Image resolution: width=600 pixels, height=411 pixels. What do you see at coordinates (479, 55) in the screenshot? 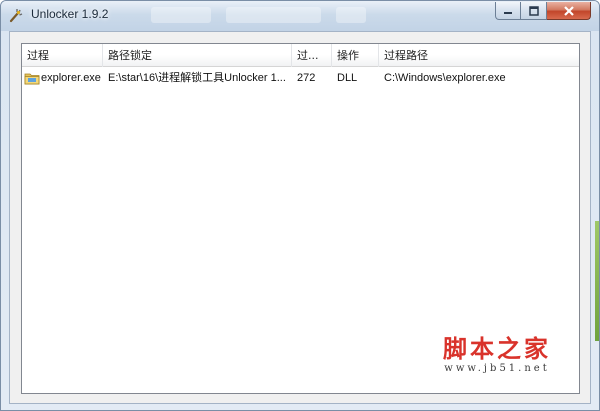
I see `column-header-process-path: 过程路径` at bounding box center [479, 55].